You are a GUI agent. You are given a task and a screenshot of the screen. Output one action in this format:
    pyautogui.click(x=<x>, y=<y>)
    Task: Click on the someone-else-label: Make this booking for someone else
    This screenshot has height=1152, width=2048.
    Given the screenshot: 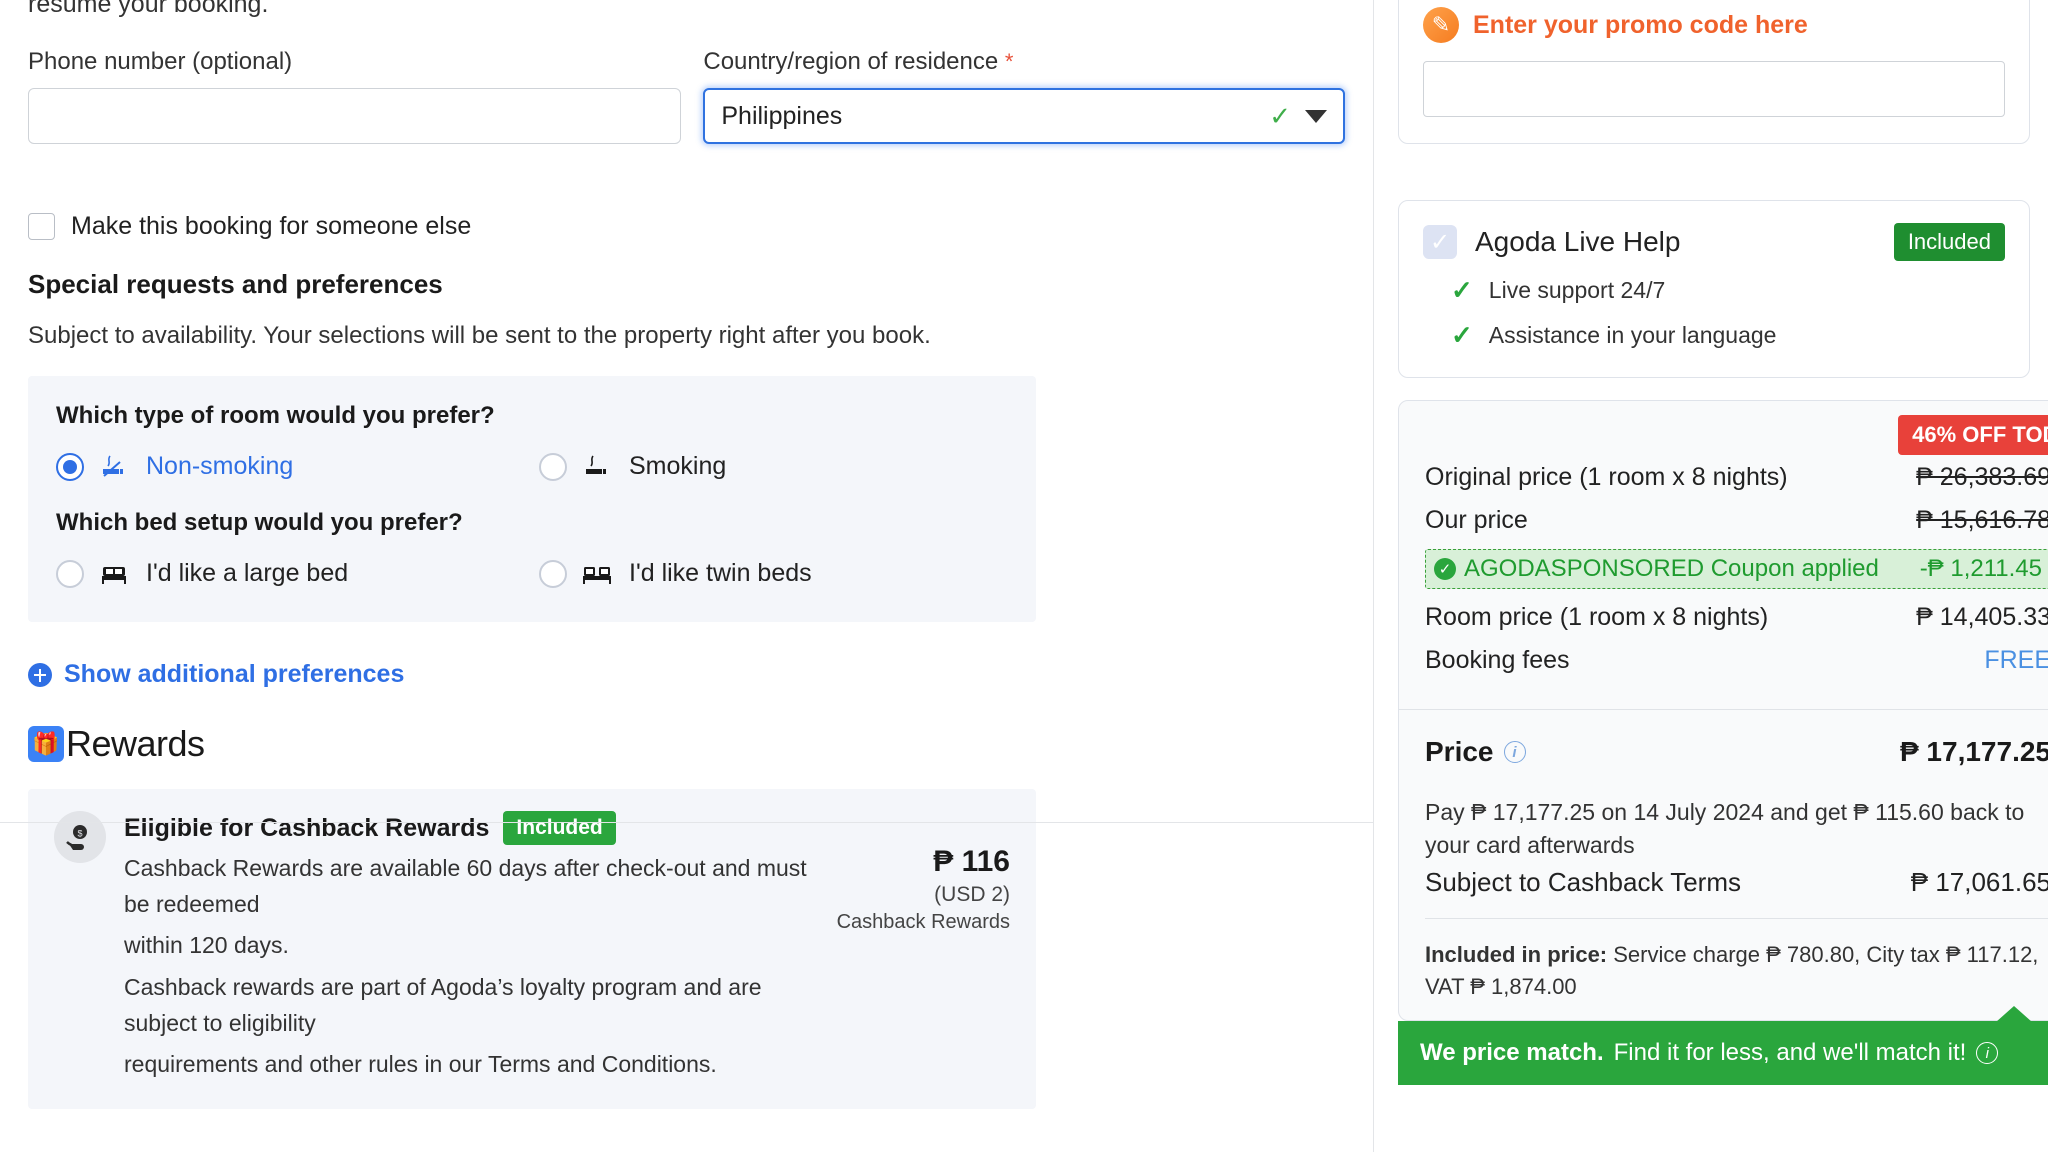 What is the action you would take?
    pyautogui.click(x=271, y=226)
    